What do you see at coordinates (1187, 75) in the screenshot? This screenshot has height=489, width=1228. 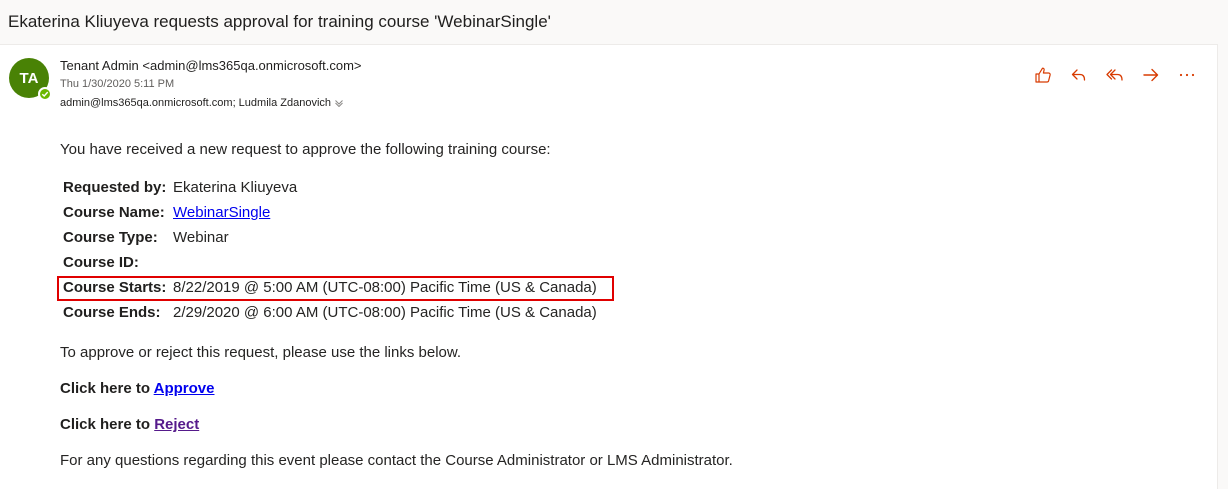 I see `more-icon` at bounding box center [1187, 75].